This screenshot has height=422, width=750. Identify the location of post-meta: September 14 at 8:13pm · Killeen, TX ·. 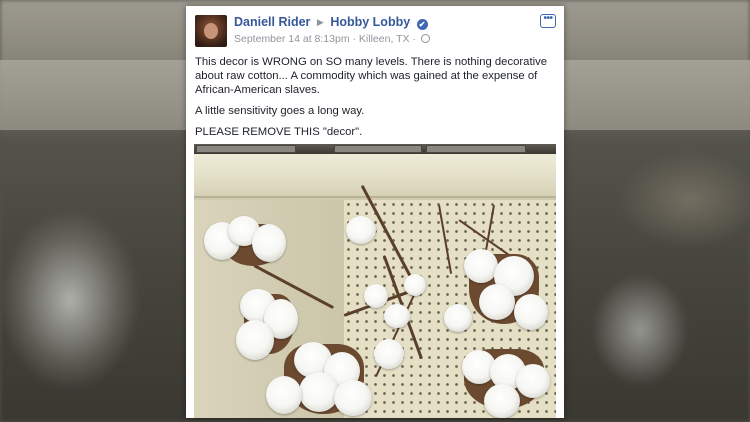
(332, 39).